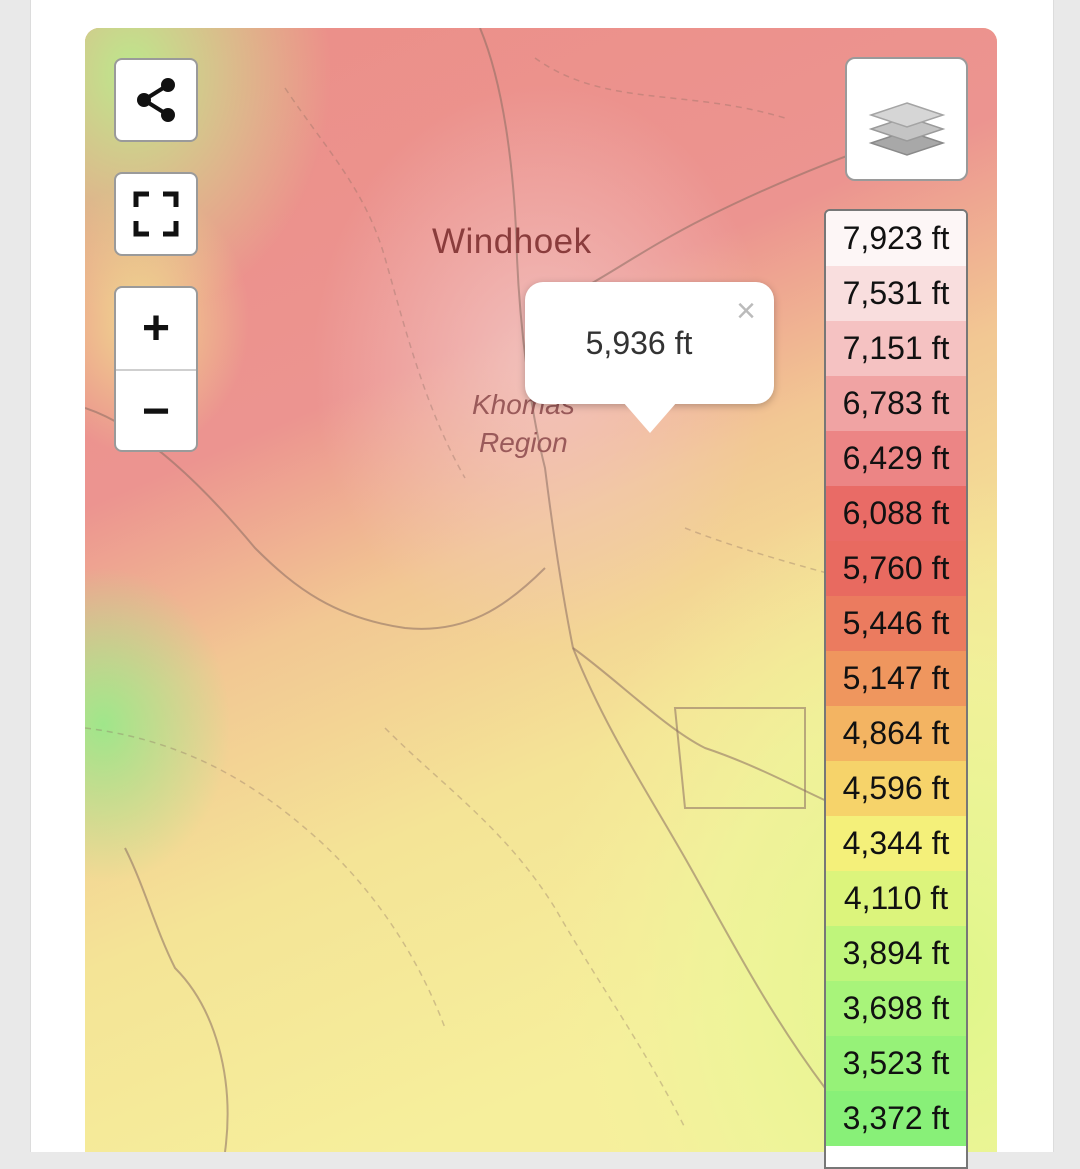  I want to click on legend-item: 7,151 ft, so click(896, 348).